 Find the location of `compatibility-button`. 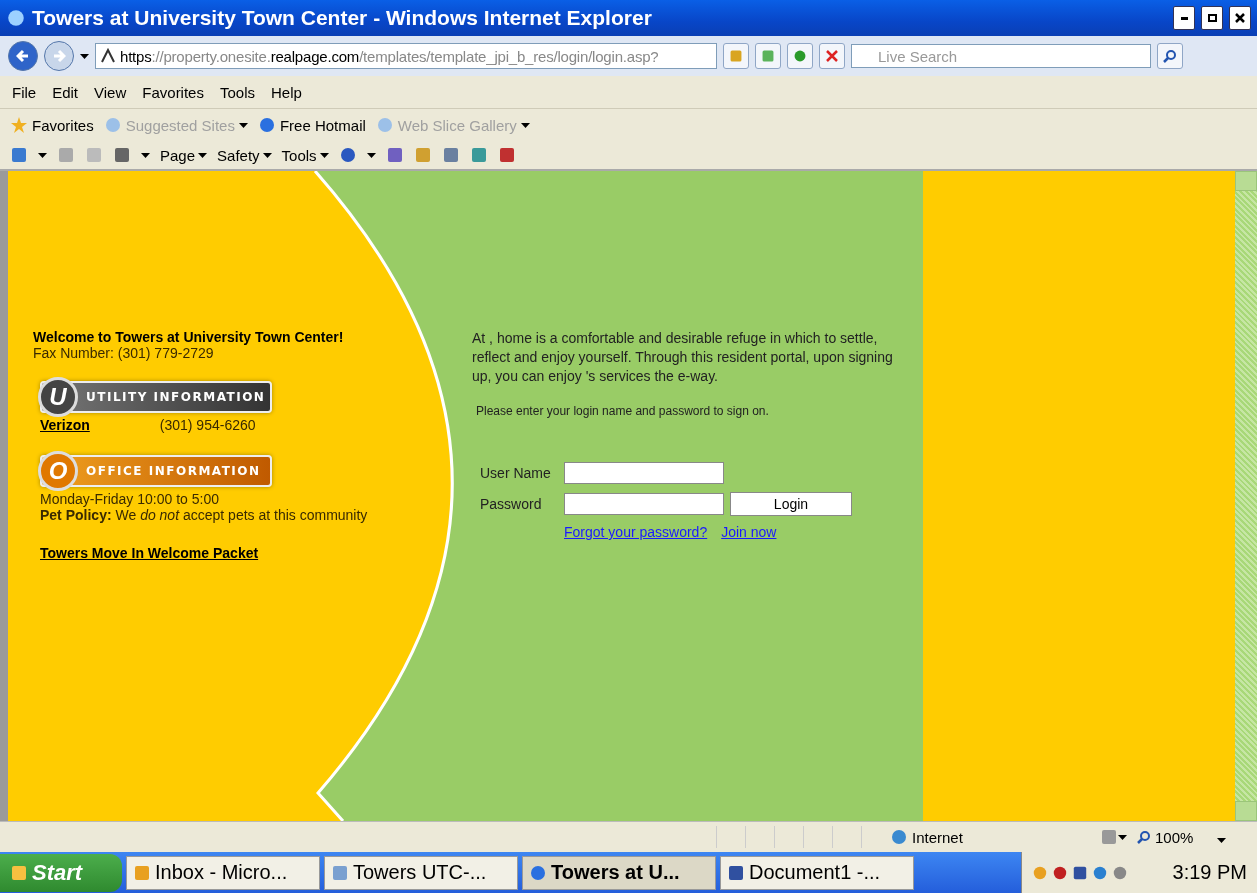

compatibility-button is located at coordinates (768, 56).